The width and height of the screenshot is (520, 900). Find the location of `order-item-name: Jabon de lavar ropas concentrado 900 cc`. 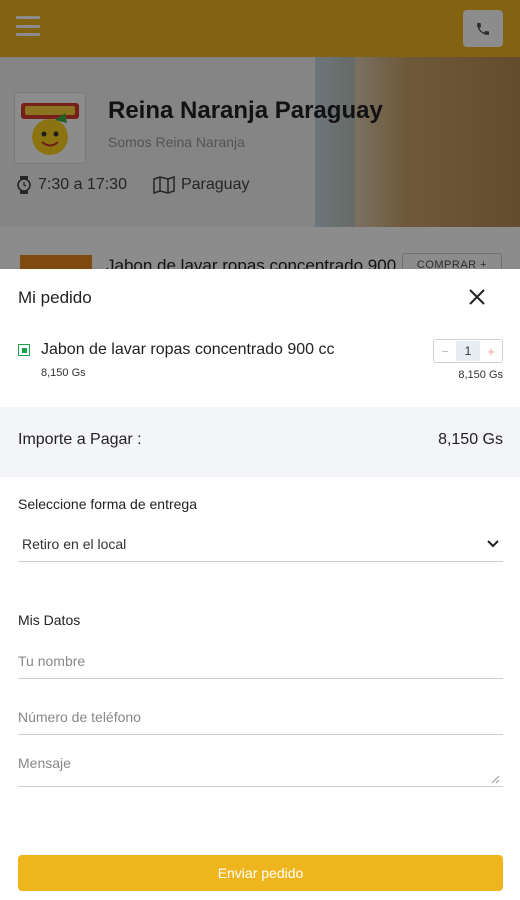

order-item-name: Jabon de lavar ropas concentrado 900 cc is located at coordinates (188, 349).